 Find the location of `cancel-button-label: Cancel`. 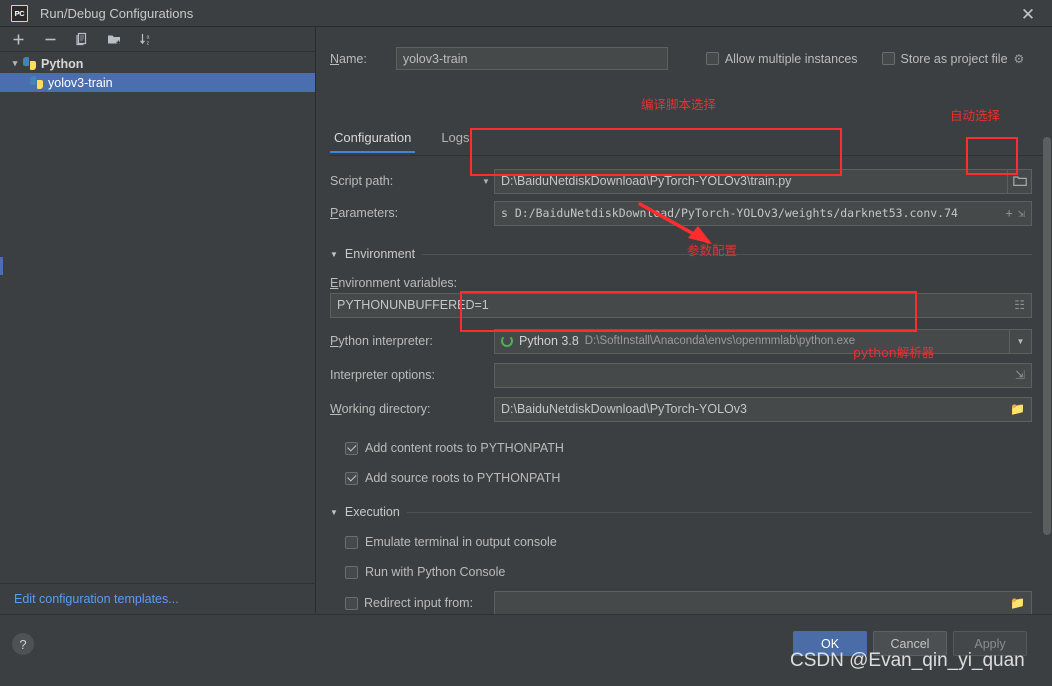

cancel-button-label: Cancel is located at coordinates (910, 643).